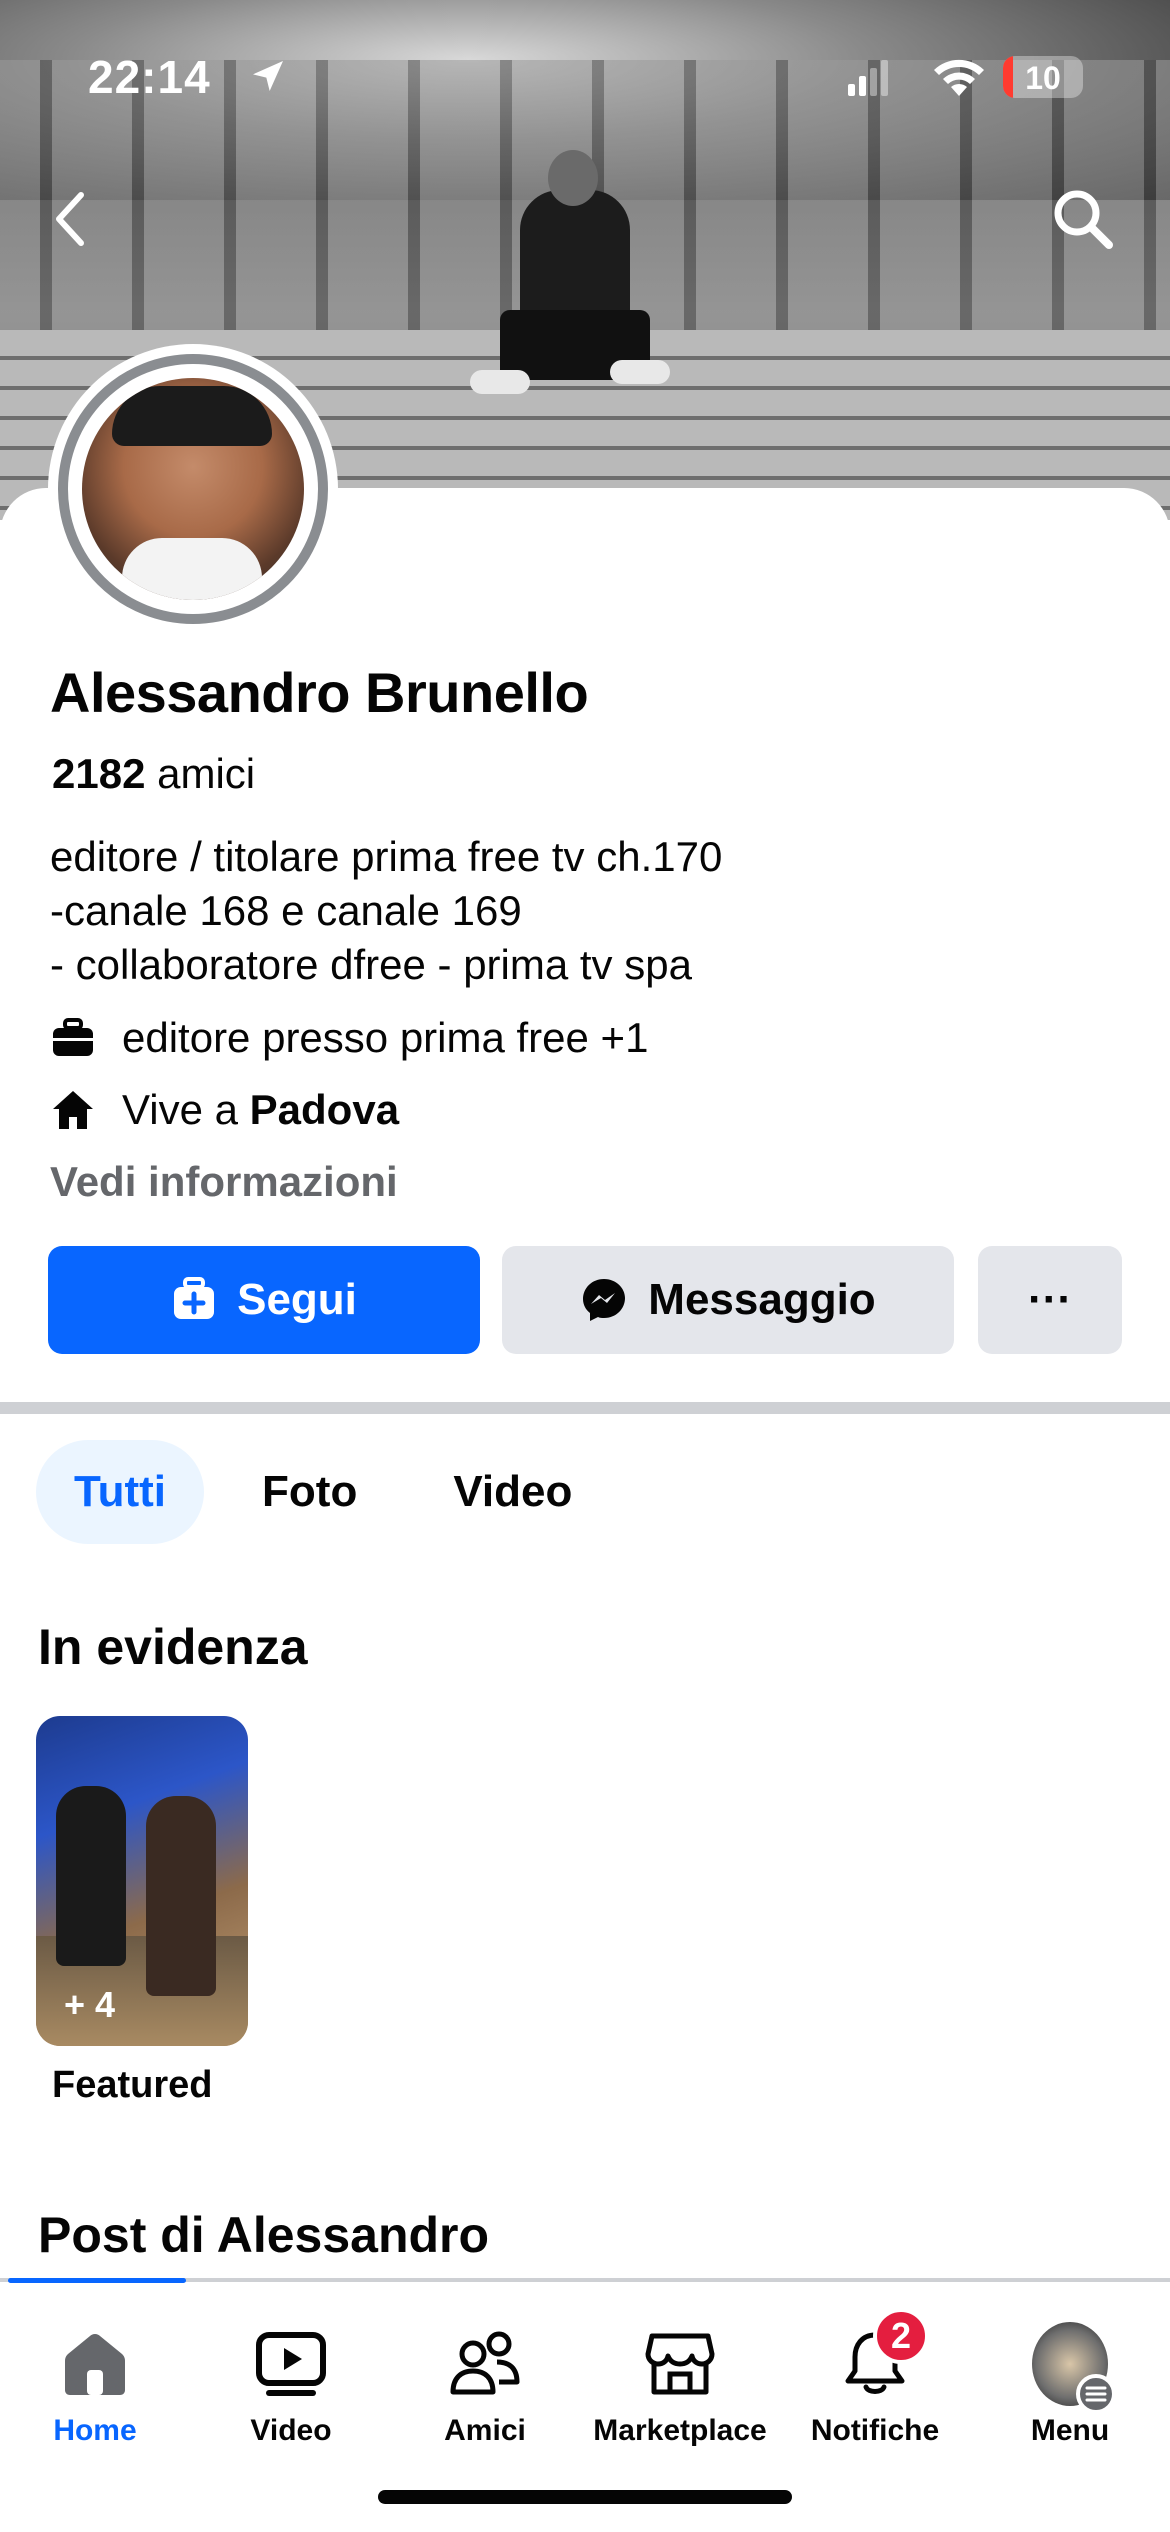 The width and height of the screenshot is (1170, 2532). I want to click on profile-name: Alessandro Brunello, so click(319, 692).